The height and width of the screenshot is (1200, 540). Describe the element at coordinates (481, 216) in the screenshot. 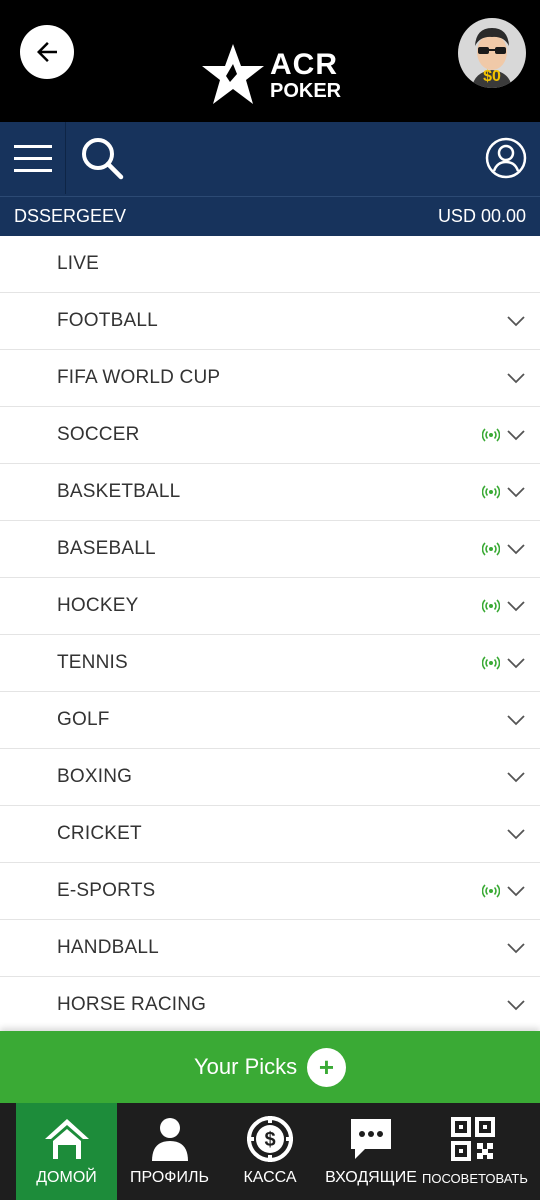

I see `account-balance: USD 00.00` at that location.